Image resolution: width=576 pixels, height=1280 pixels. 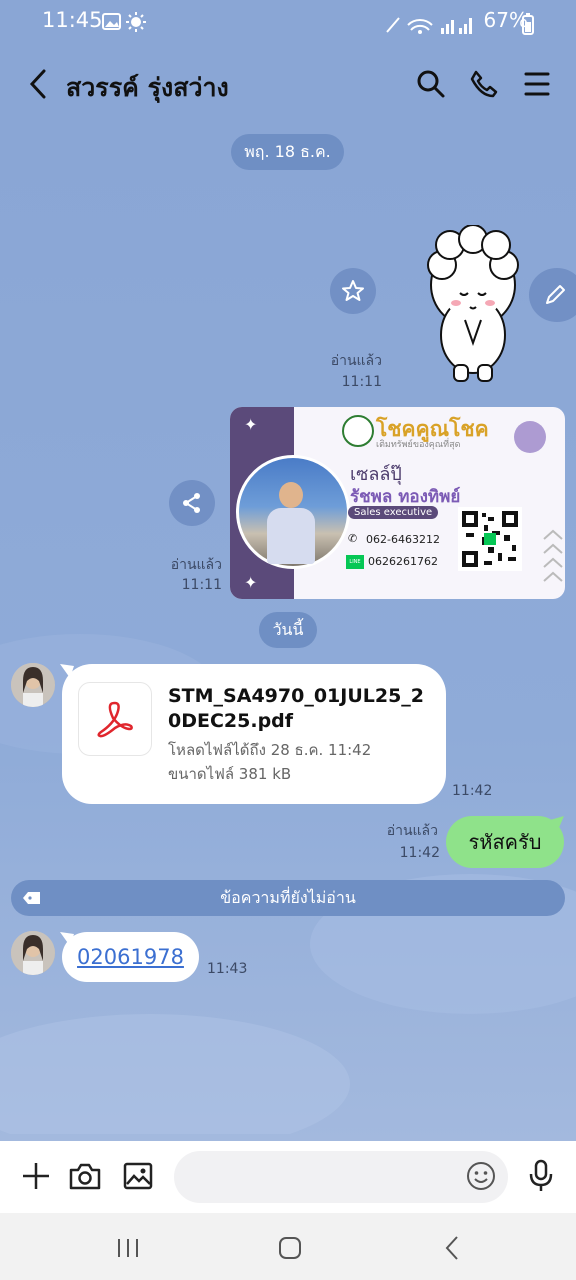 I want to click on signal-wifi-icons, so click(x=429, y=25).